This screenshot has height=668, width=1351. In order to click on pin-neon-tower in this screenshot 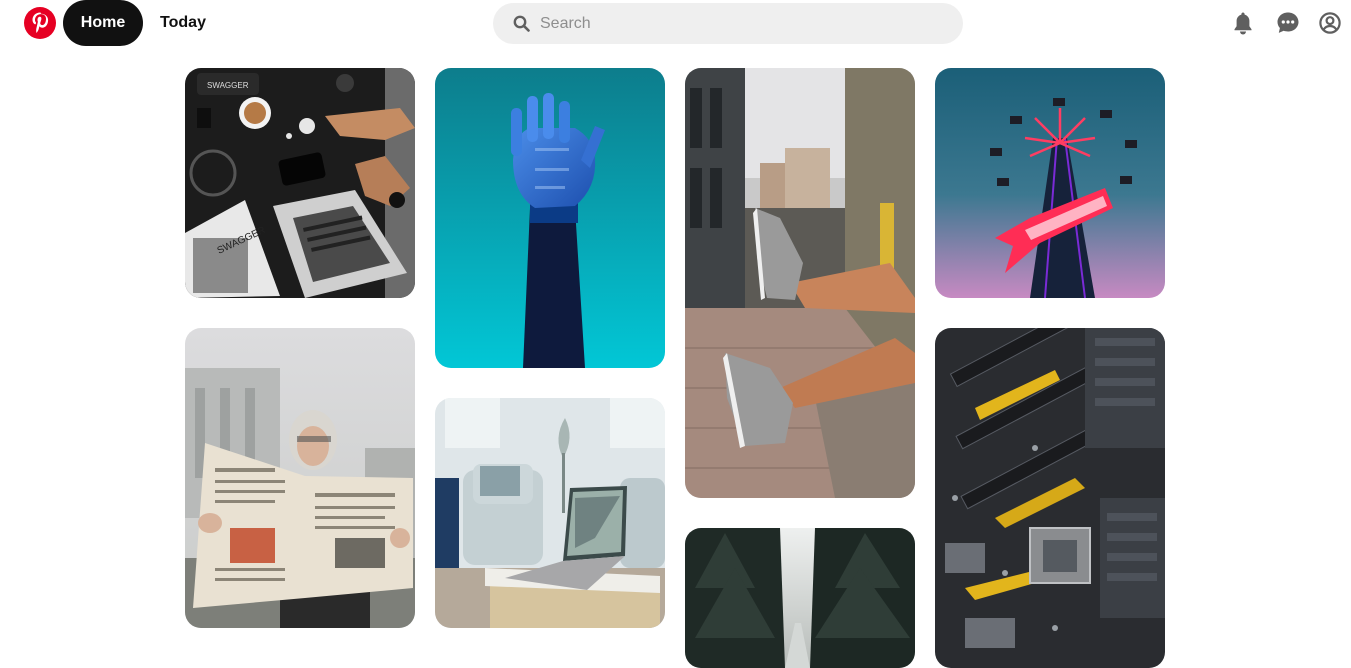, I will do `click(1050, 183)`.